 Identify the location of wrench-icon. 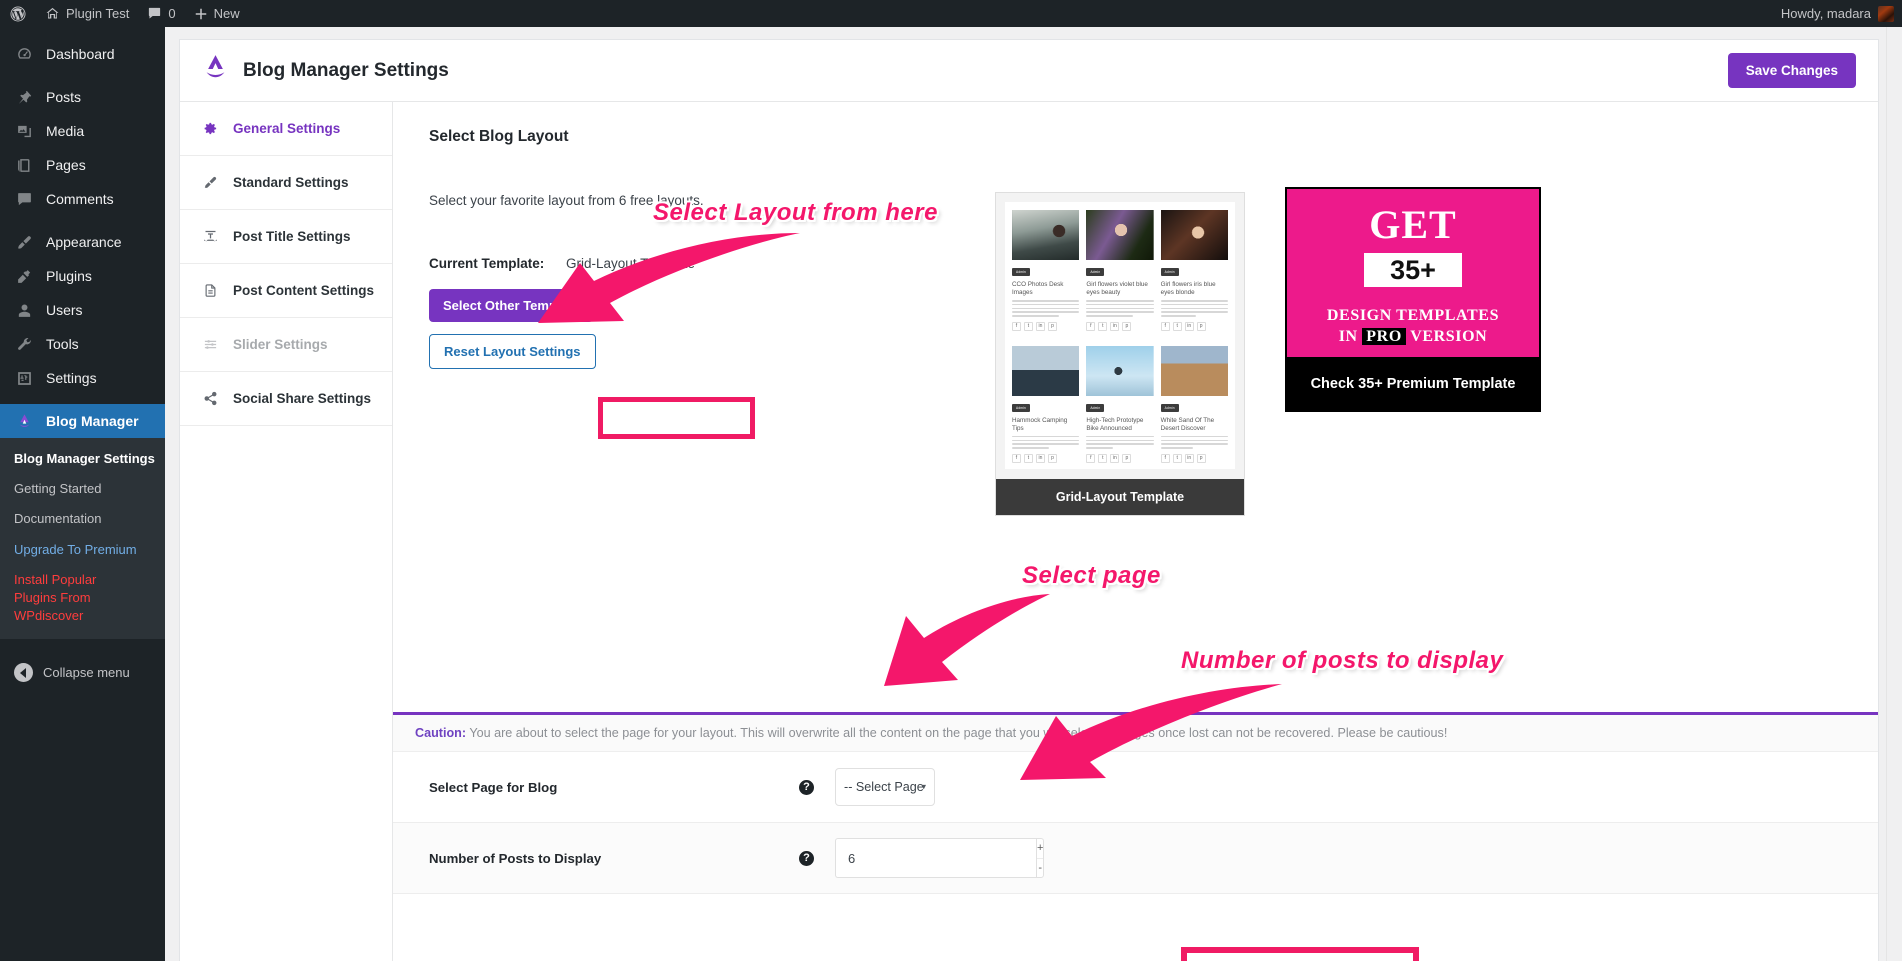
(24, 344).